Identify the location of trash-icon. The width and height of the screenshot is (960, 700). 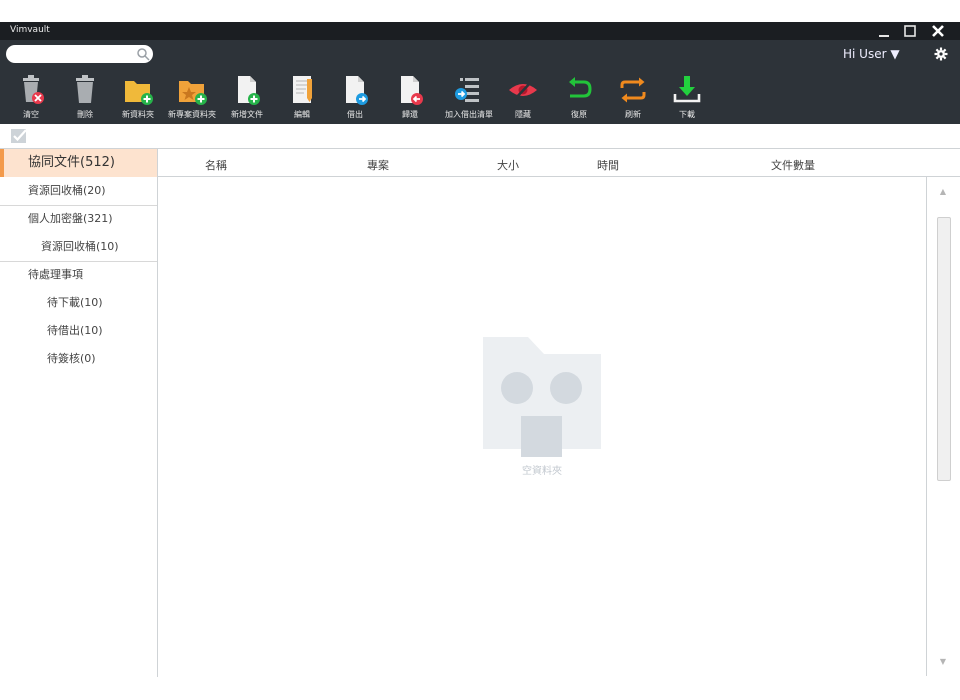
(85, 89).